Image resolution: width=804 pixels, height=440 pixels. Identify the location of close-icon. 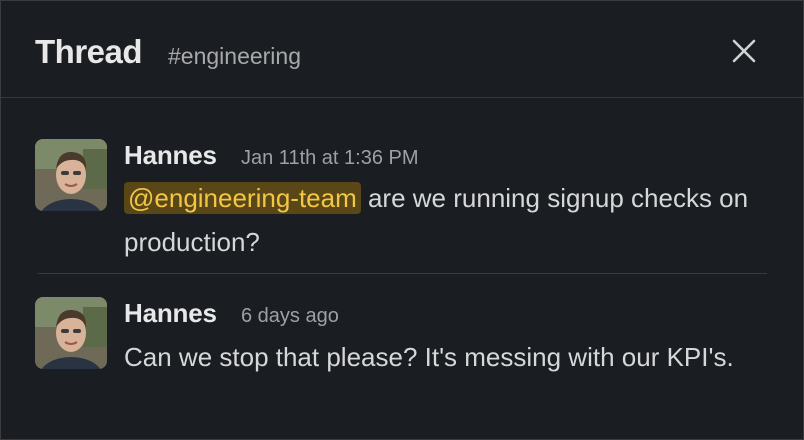
(744, 51).